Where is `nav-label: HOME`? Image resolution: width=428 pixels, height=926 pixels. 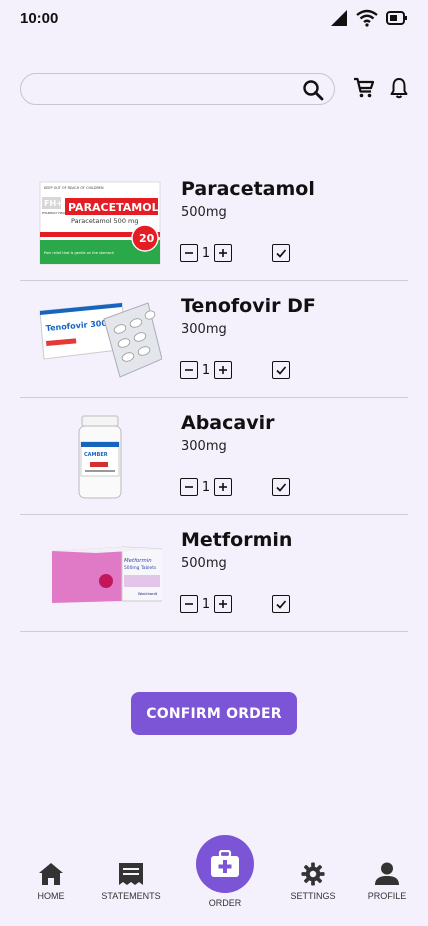
nav-label: HOME is located at coordinates (51, 896).